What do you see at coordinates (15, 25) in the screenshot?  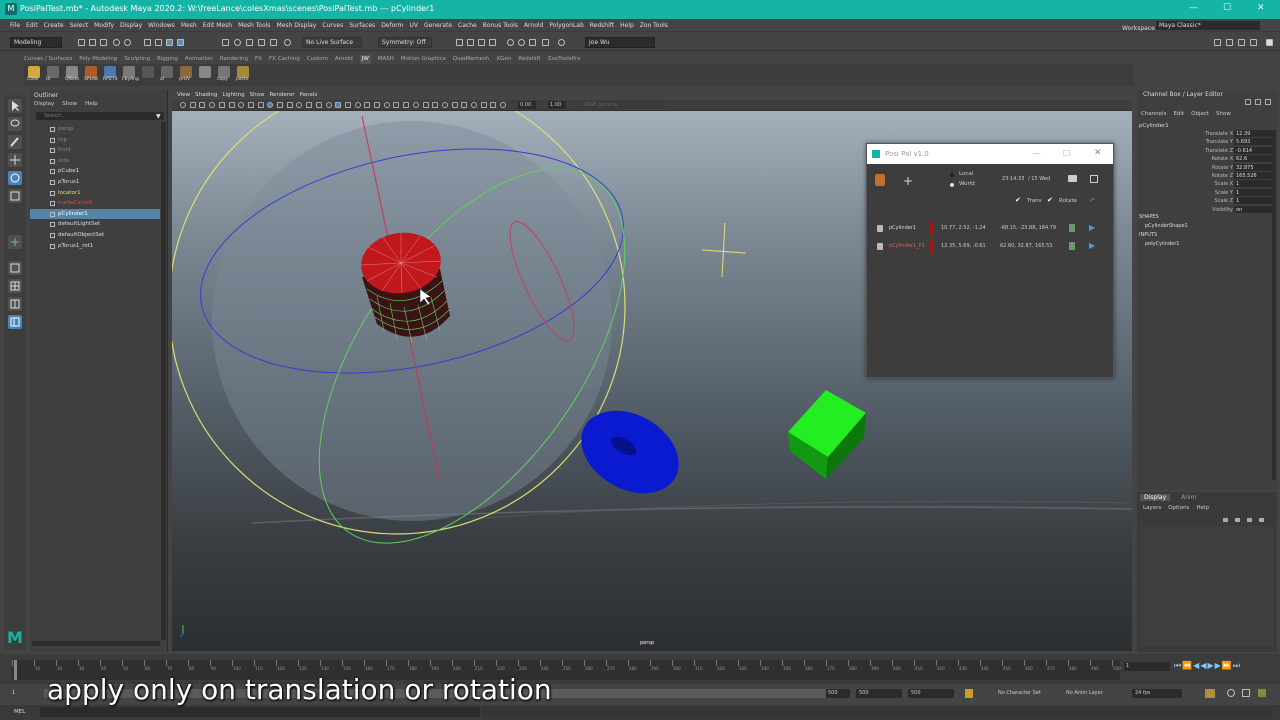 I see `menu-file: File` at bounding box center [15, 25].